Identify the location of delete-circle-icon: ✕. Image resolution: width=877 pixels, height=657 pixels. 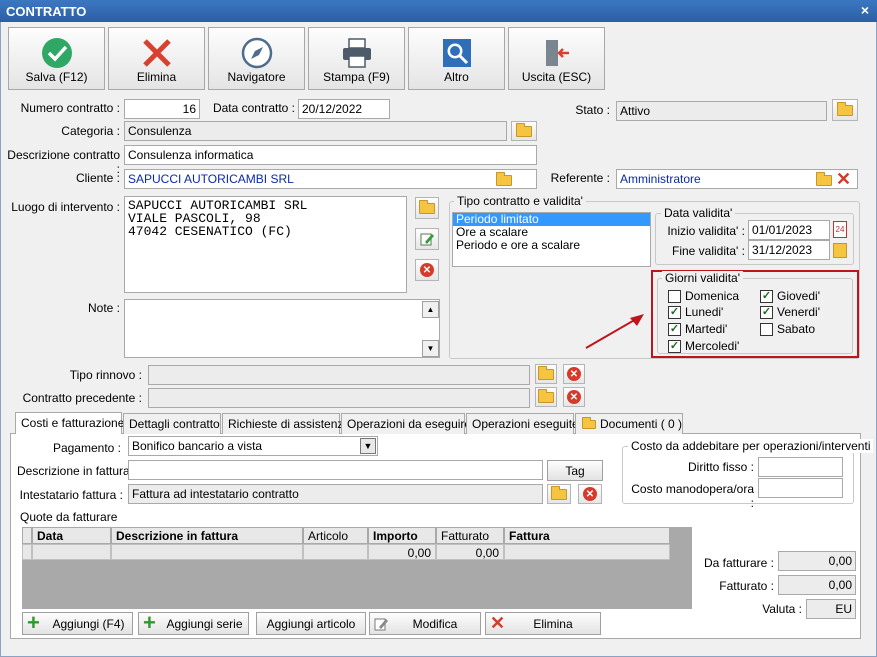
(427, 270).